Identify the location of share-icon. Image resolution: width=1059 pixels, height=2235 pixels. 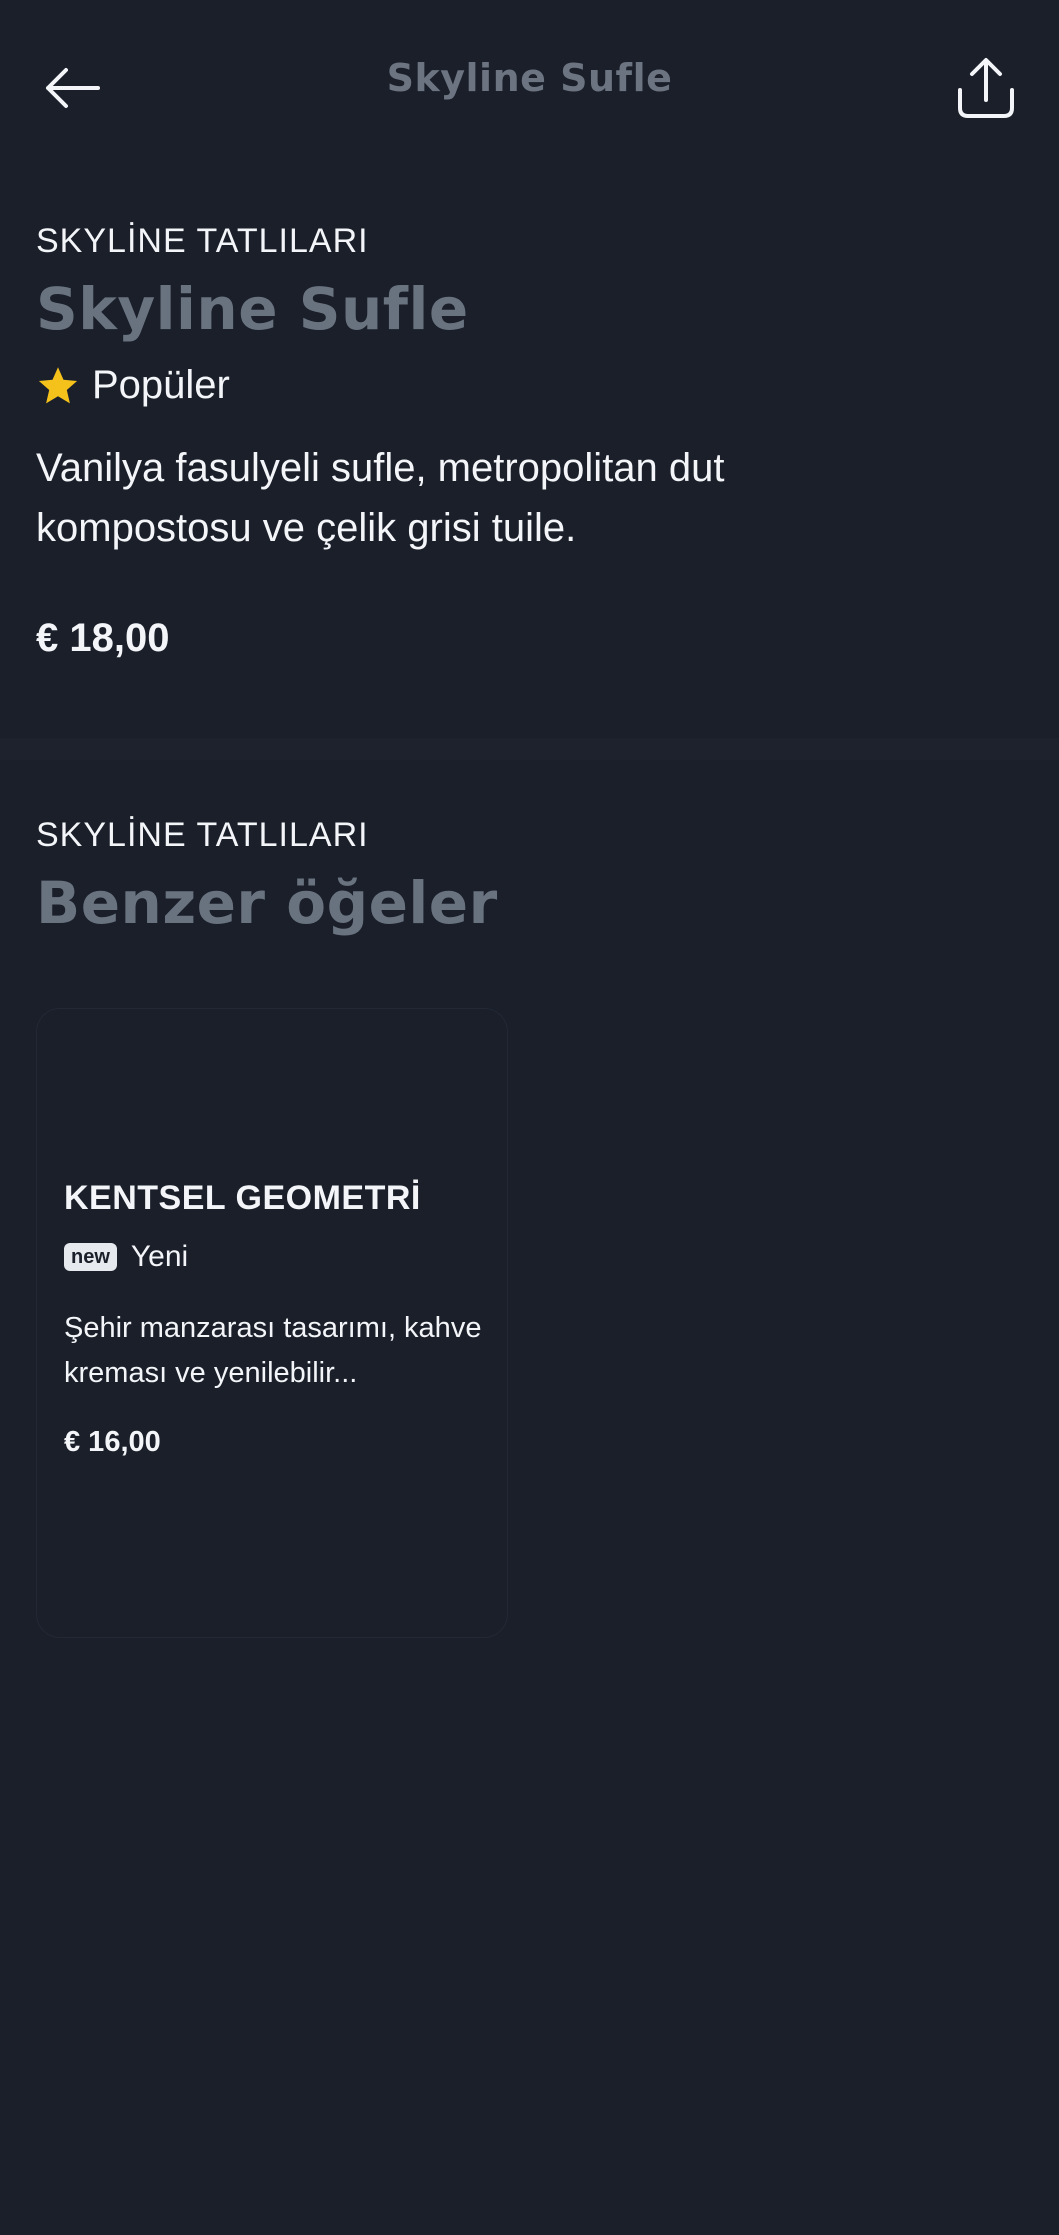
(986, 88).